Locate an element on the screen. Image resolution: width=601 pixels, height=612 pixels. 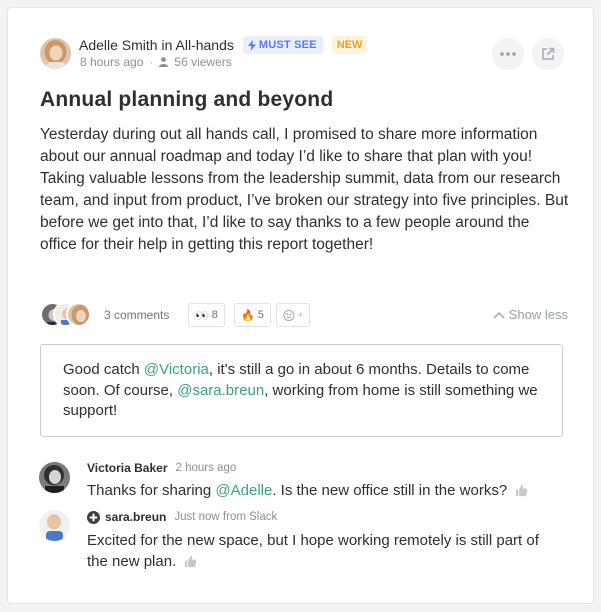
comment-text-part: . Is the new office still in the works? is located at coordinates (390, 490).